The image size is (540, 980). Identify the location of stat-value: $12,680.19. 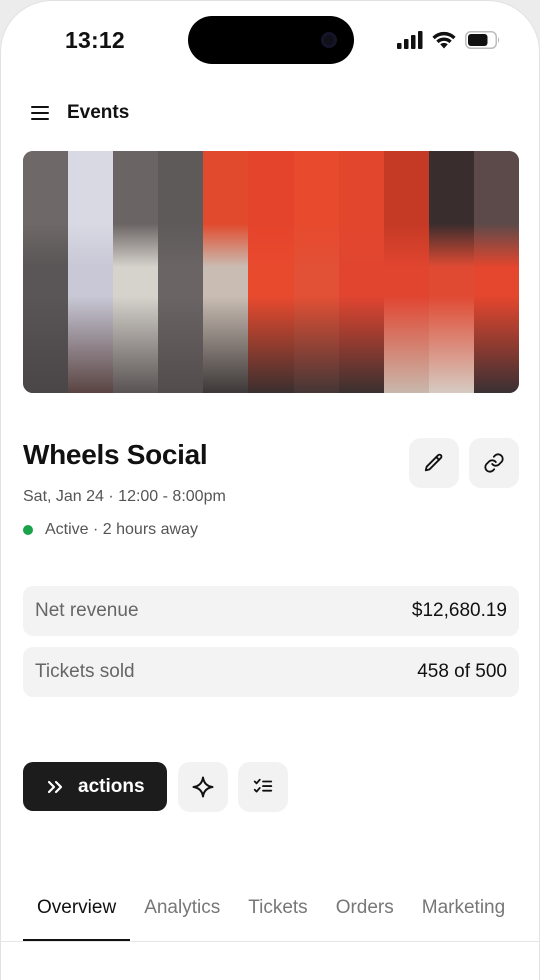
(459, 610).